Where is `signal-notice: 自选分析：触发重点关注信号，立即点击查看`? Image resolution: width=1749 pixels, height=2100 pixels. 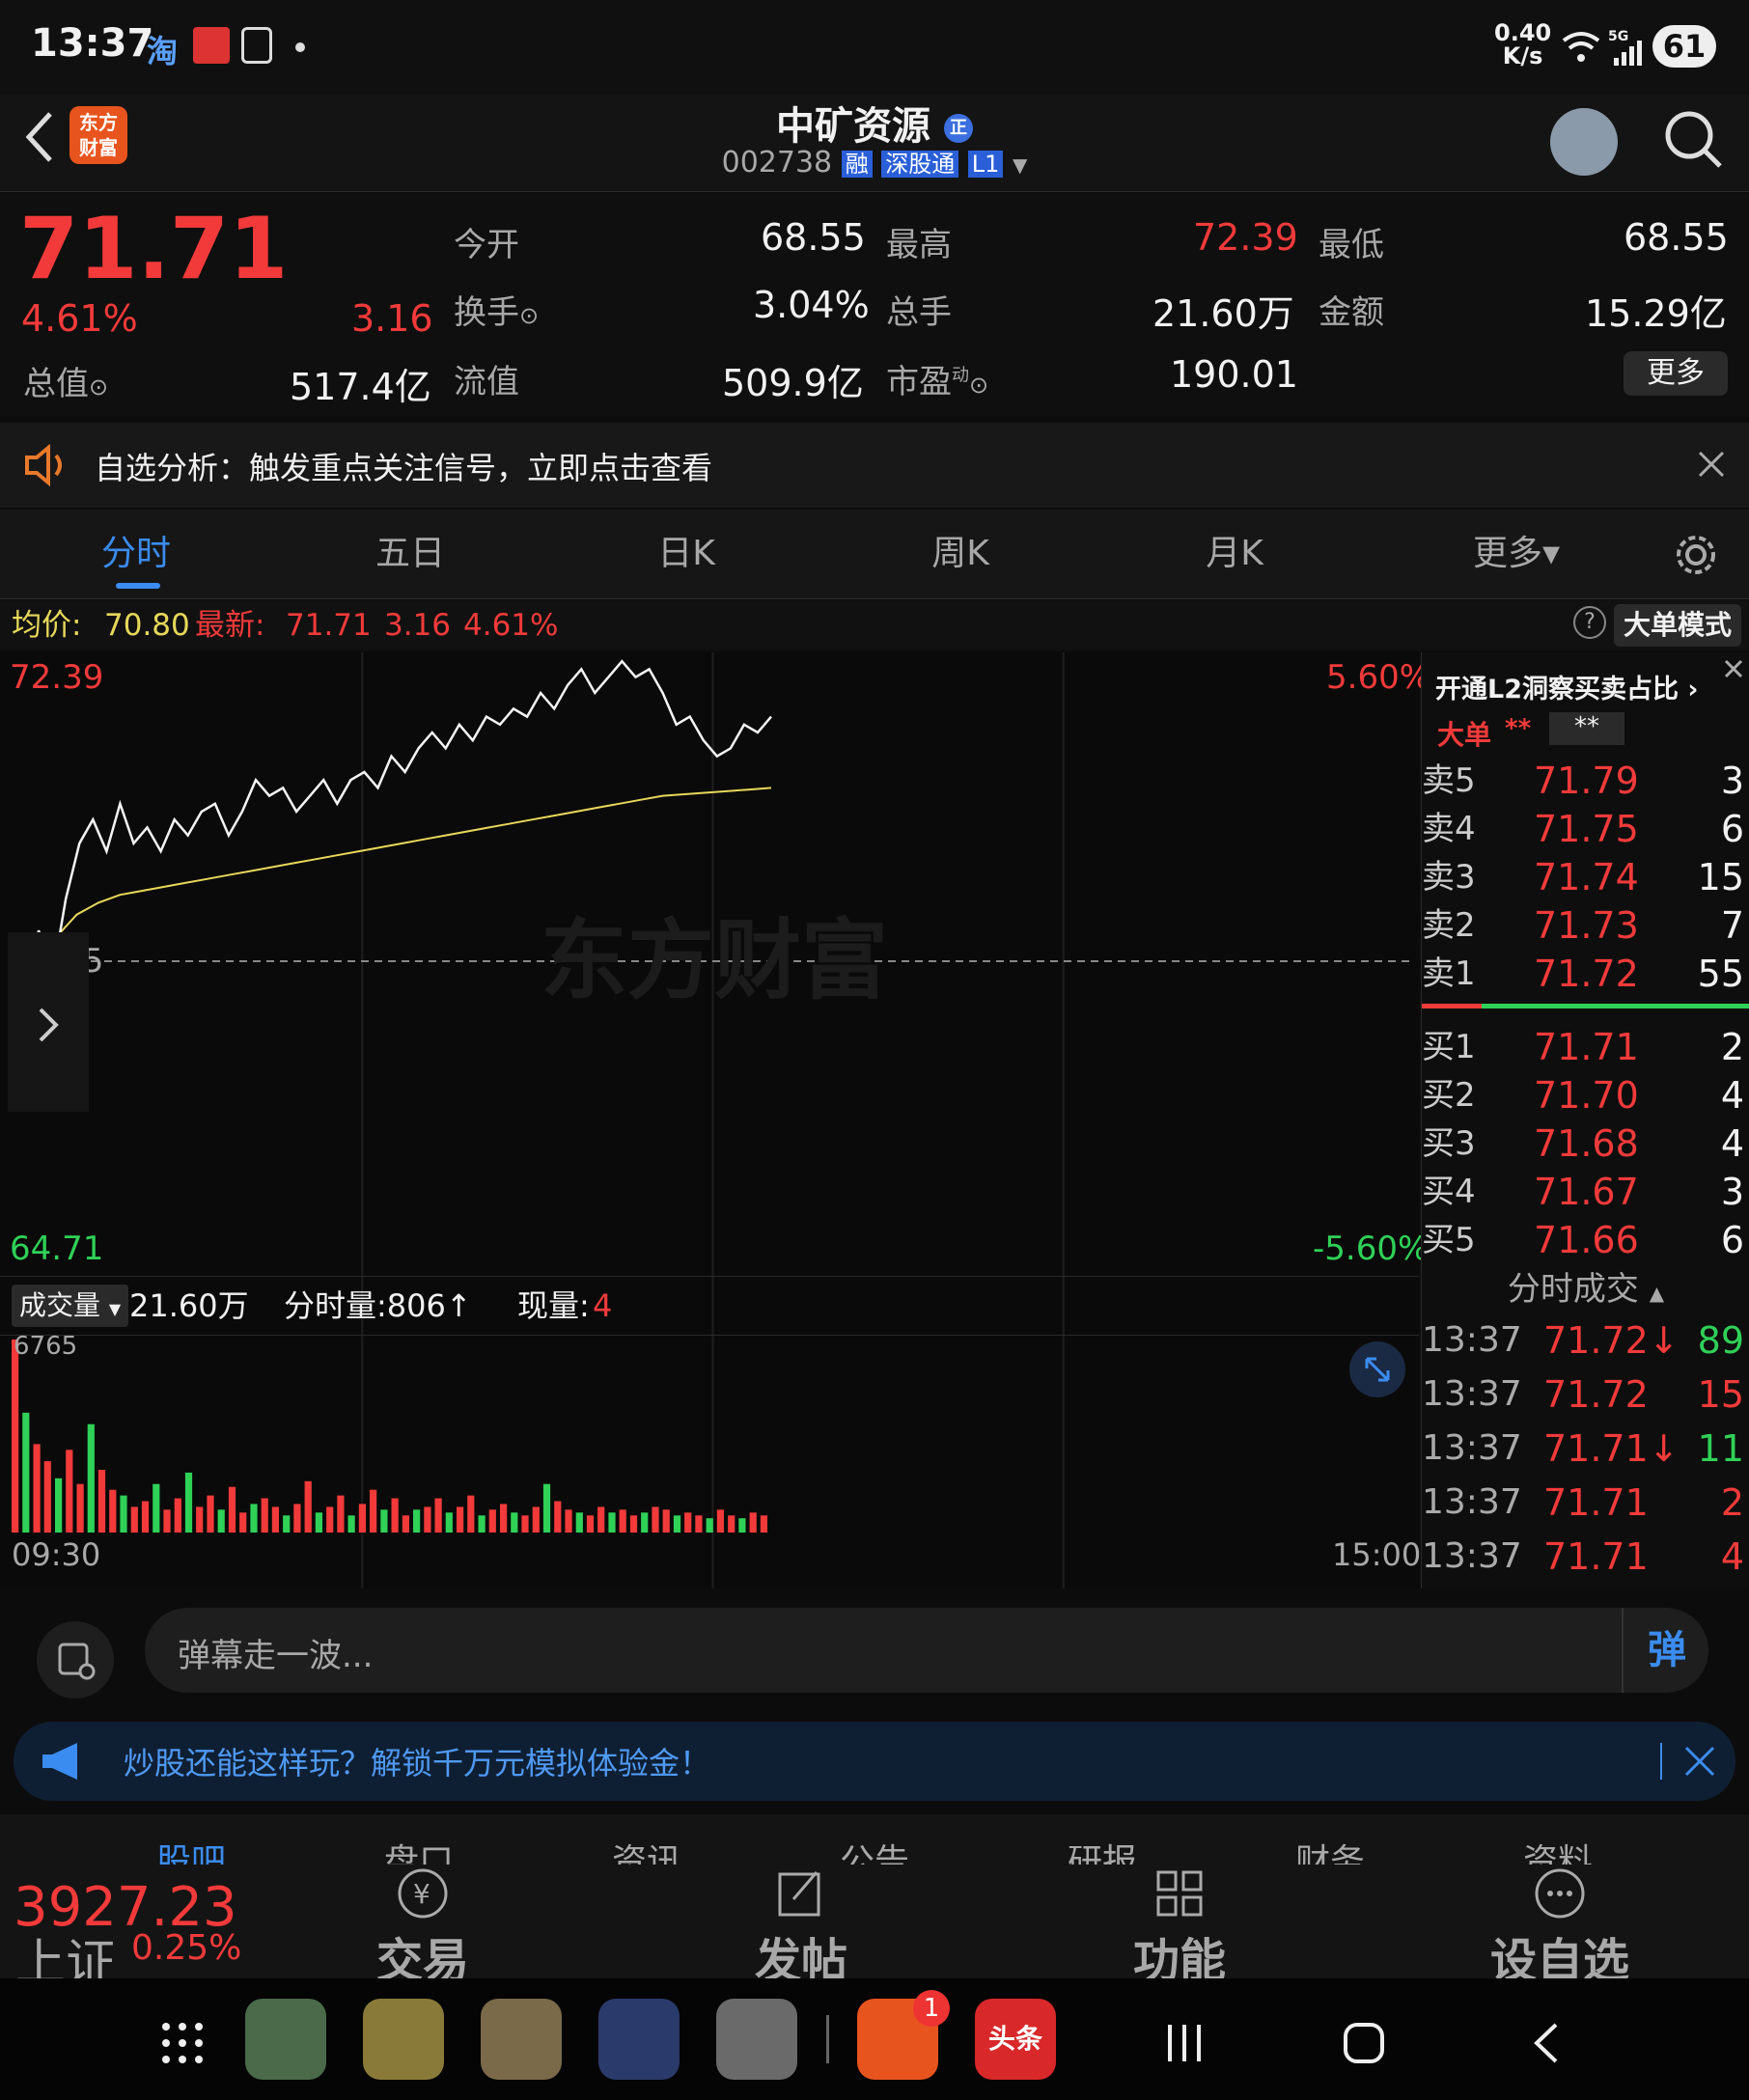 signal-notice: 自选分析：触发重点关注信号，立即点击查看 is located at coordinates (875, 465).